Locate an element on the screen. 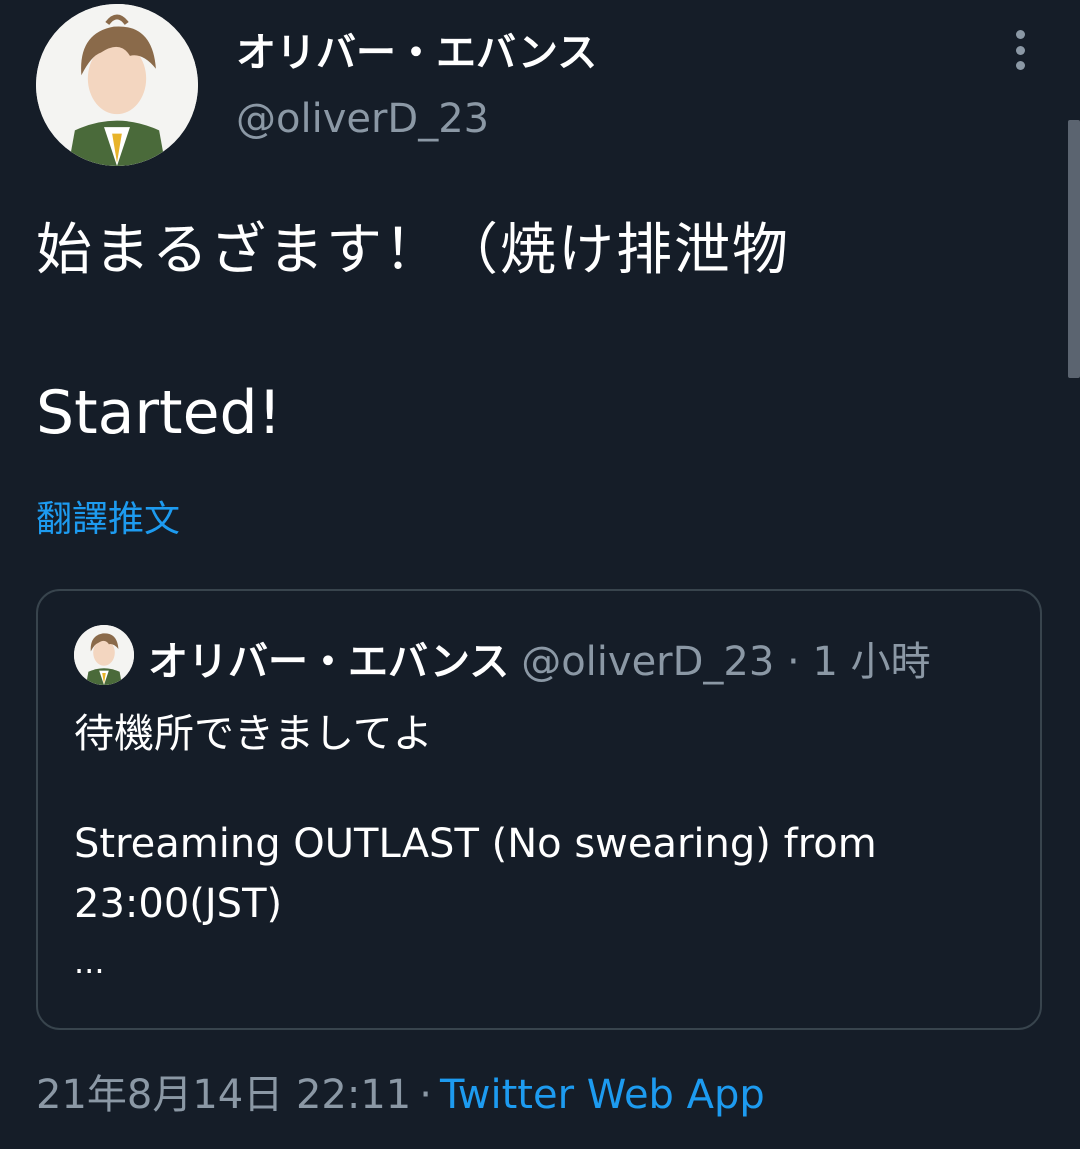 Image resolution: width=1080 pixels, height=1149 pixels. quoted-tweet-text-line: 23:00(JST) is located at coordinates (178, 904).